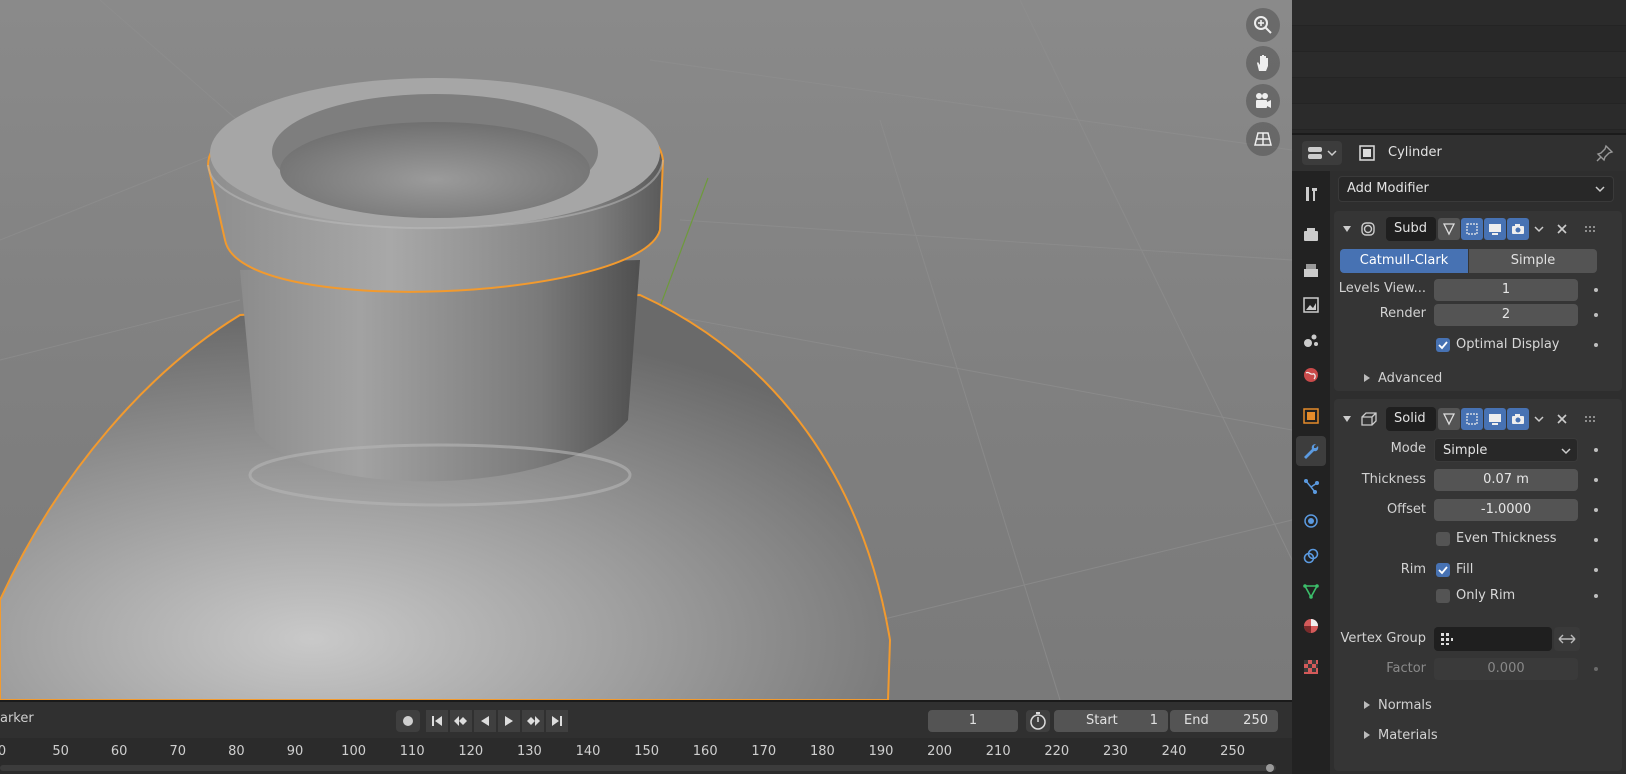  Describe the element at coordinates (1411, 229) in the screenshot. I see `subdivision-name-field: Subd` at that location.